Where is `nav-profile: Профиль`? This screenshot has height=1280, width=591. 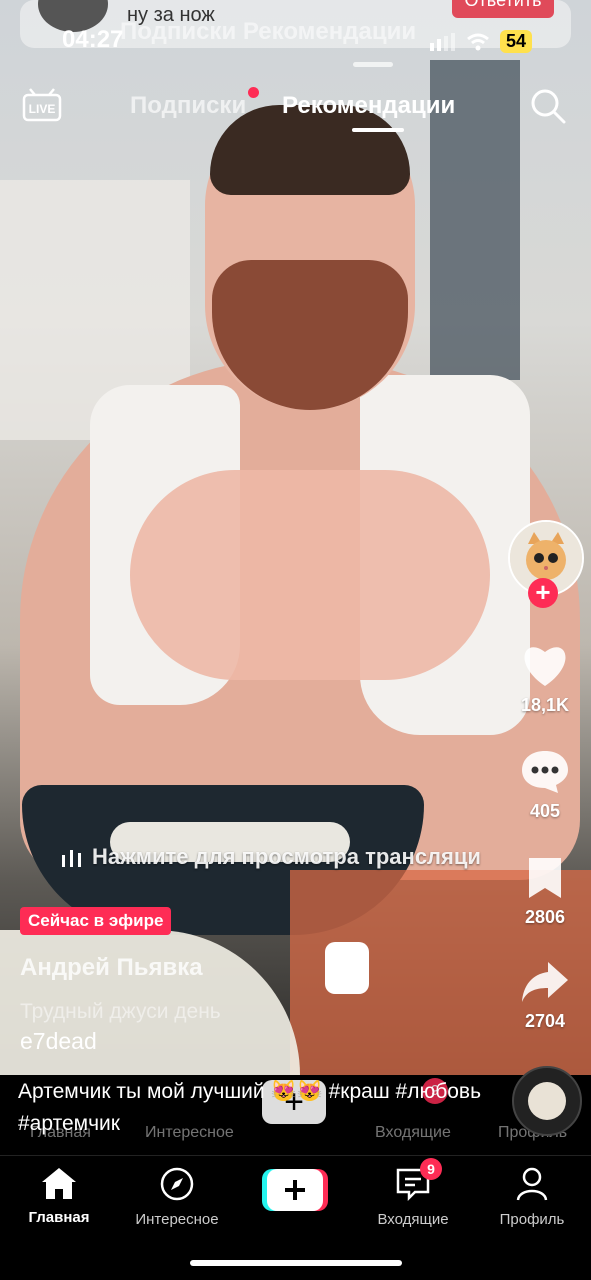 nav-profile: Профиль is located at coordinates (532, 1197).